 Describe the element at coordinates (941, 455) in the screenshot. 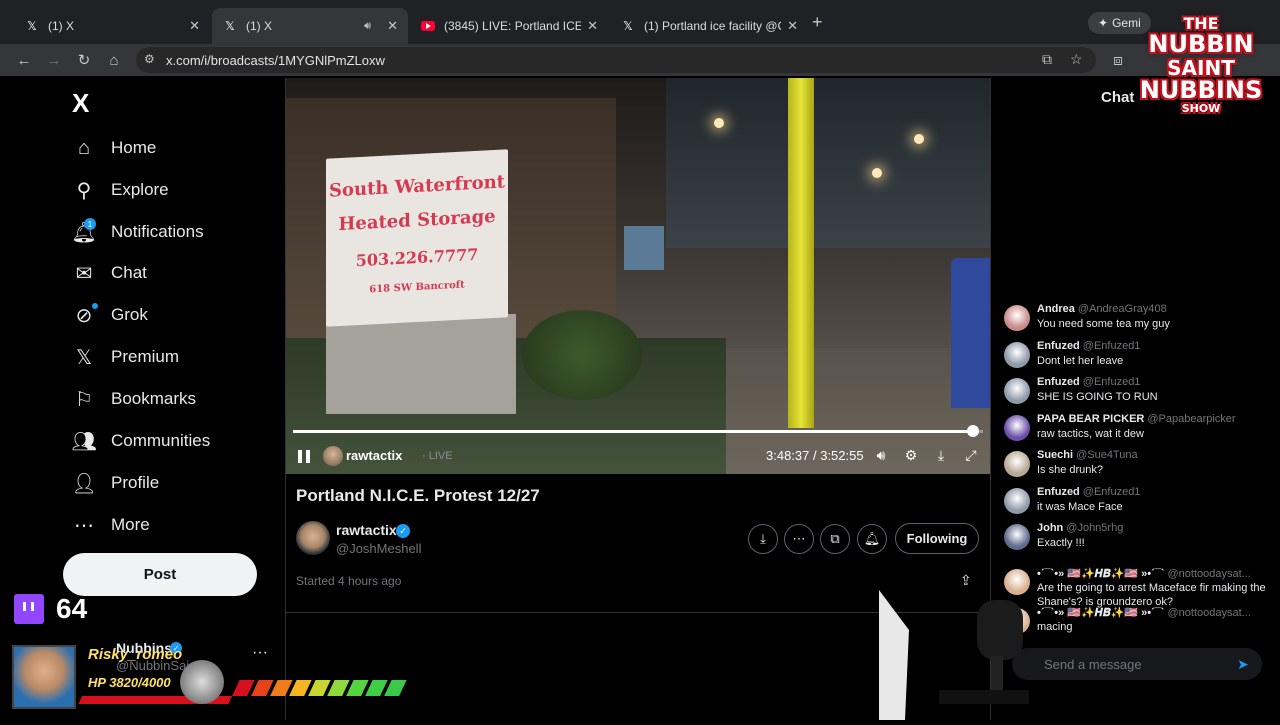

I see `dock-icon: ⤓` at that location.